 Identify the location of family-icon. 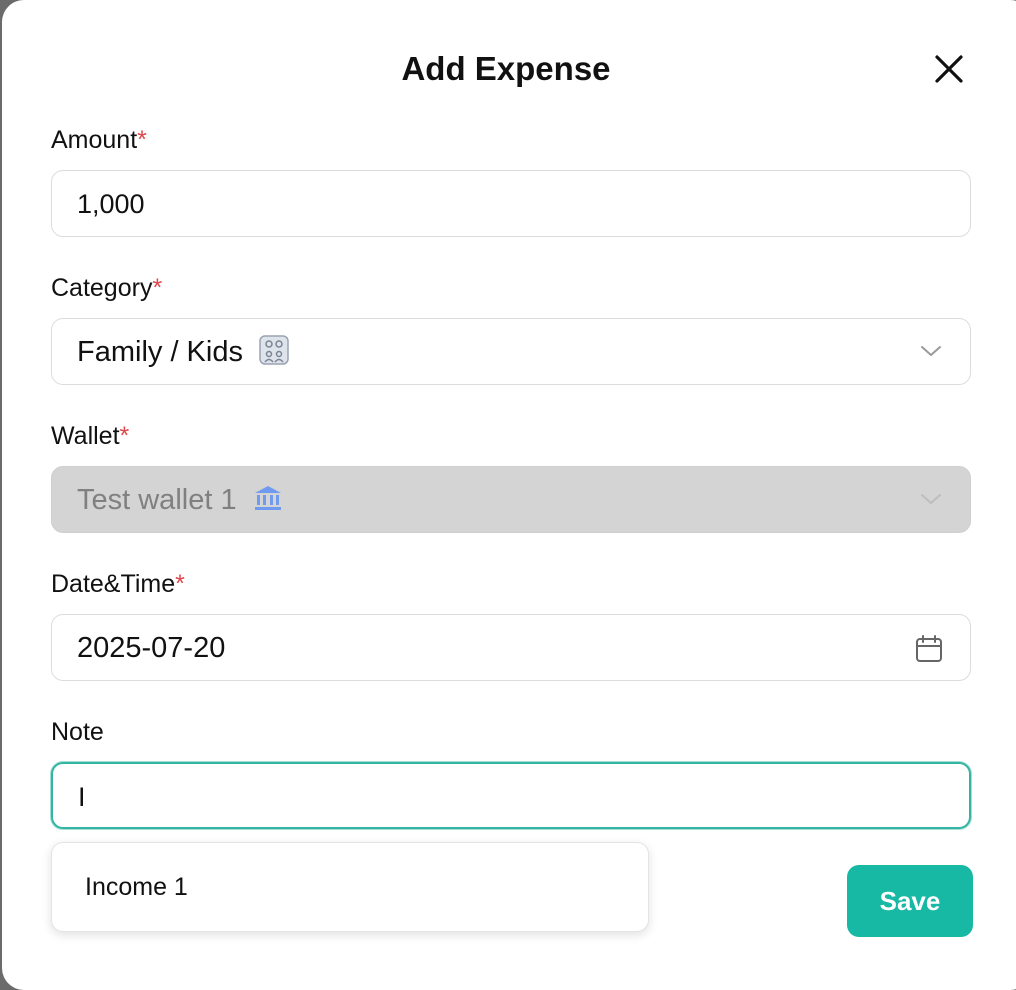
(274, 350).